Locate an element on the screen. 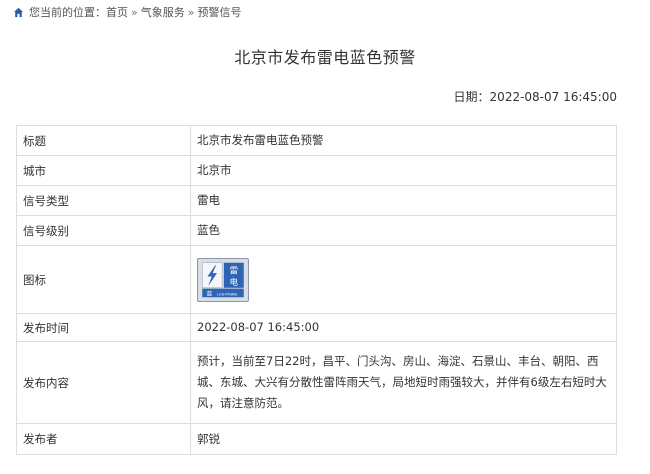 The width and height of the screenshot is (650, 474). row-value: 北京市 is located at coordinates (403, 170).